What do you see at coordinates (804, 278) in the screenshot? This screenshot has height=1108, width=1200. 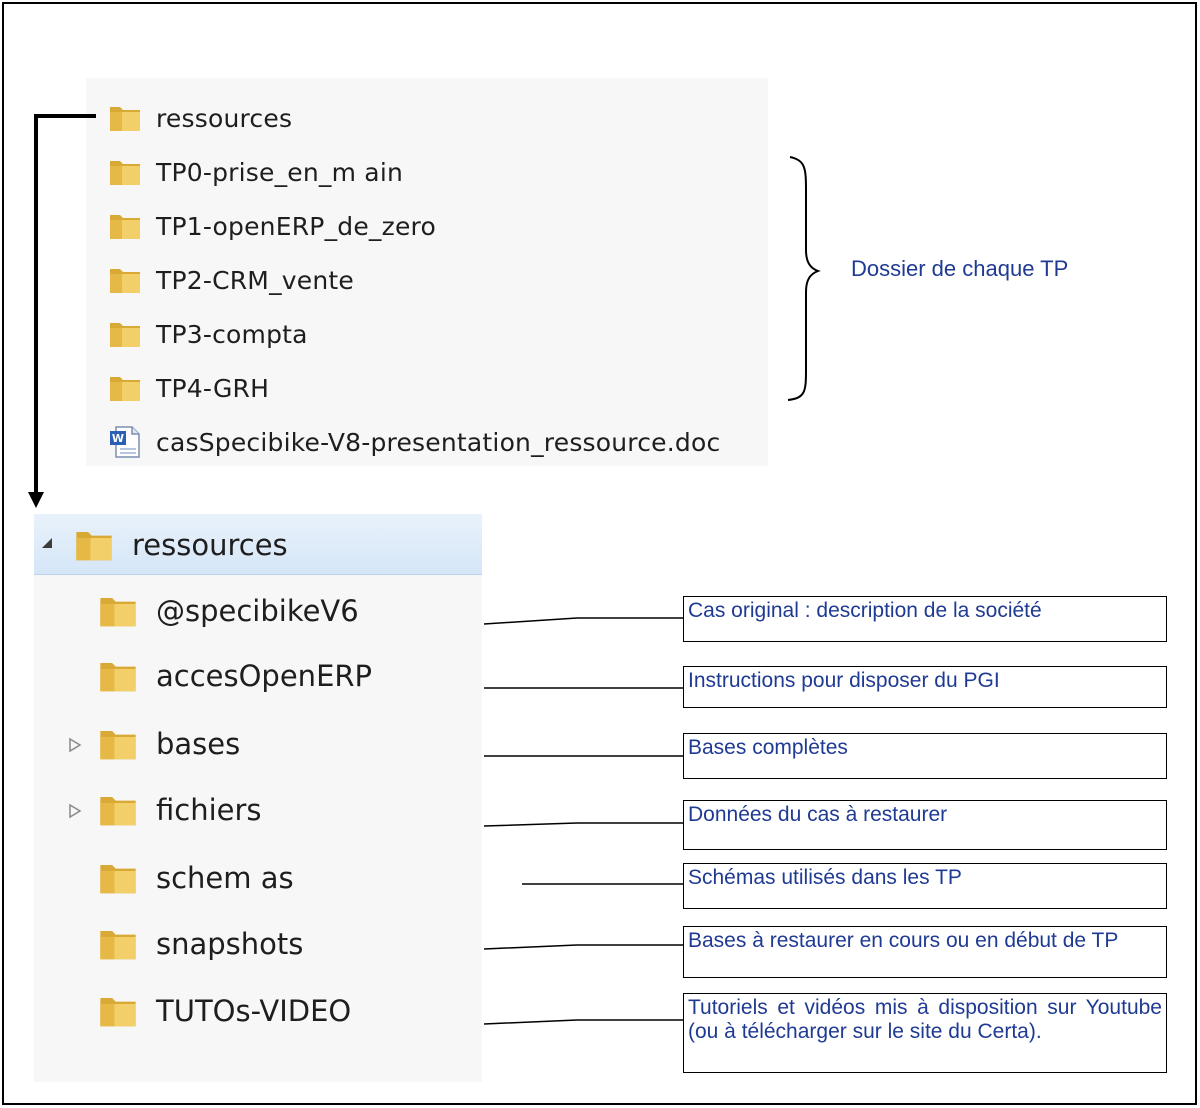 I see `curly-brace` at bounding box center [804, 278].